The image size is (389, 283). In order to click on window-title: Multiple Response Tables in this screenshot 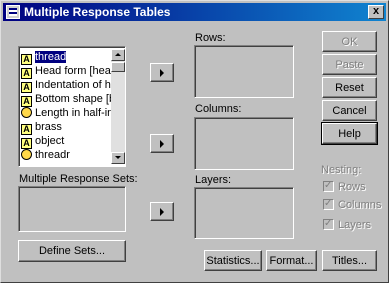, I will do `click(97, 12)`.